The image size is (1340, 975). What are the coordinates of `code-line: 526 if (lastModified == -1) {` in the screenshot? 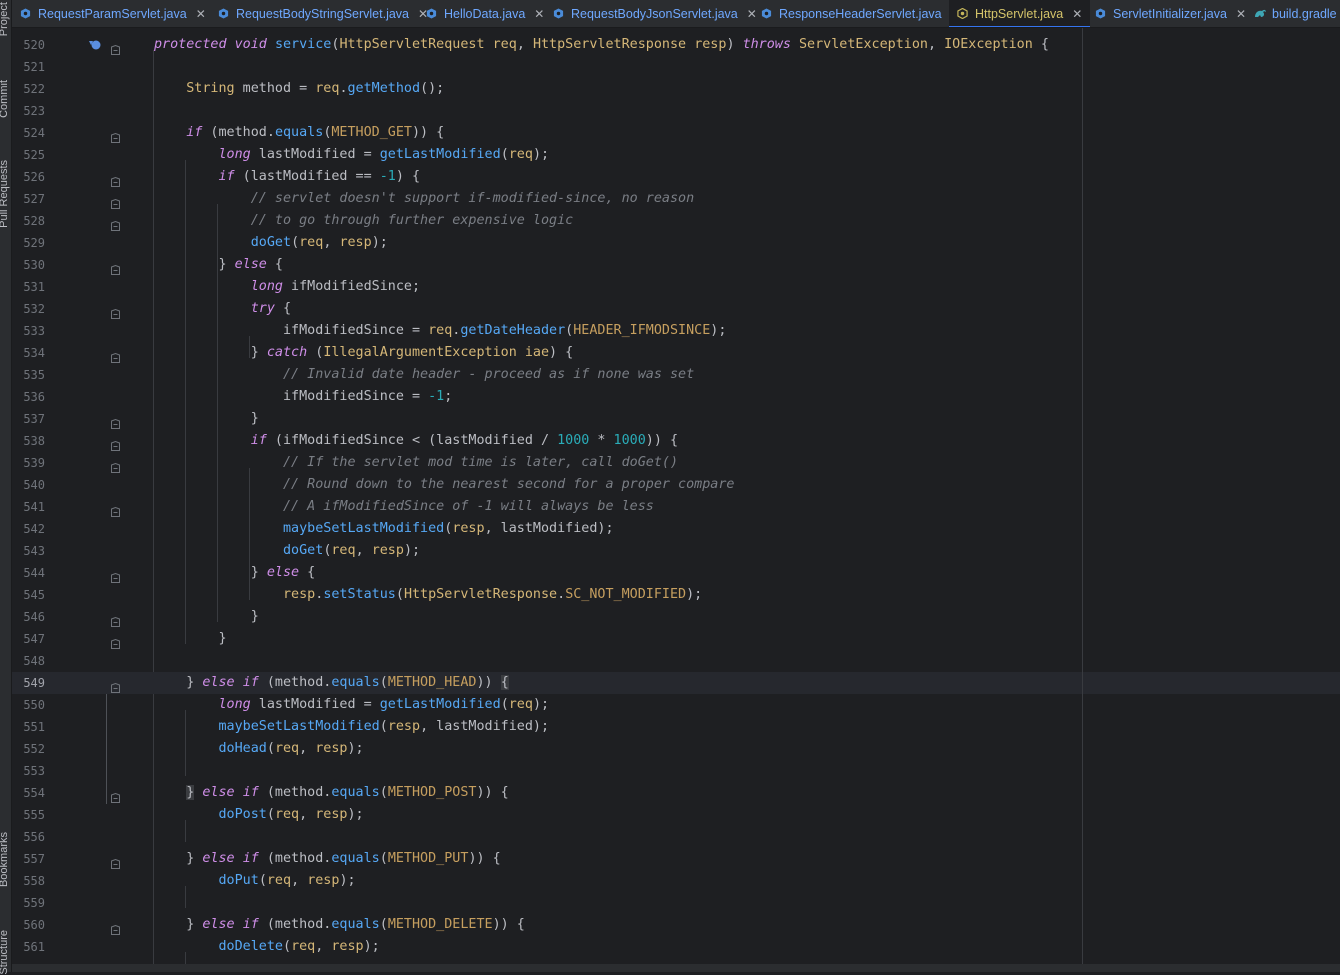 It's located at (676, 177).